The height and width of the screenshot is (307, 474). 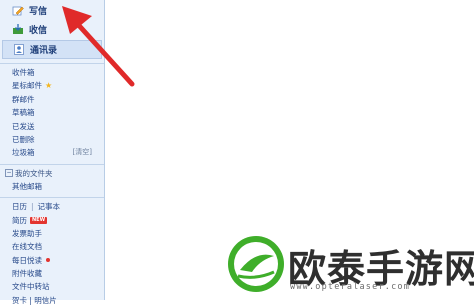 I want to click on inbox-label: 收信, so click(x=38, y=31).